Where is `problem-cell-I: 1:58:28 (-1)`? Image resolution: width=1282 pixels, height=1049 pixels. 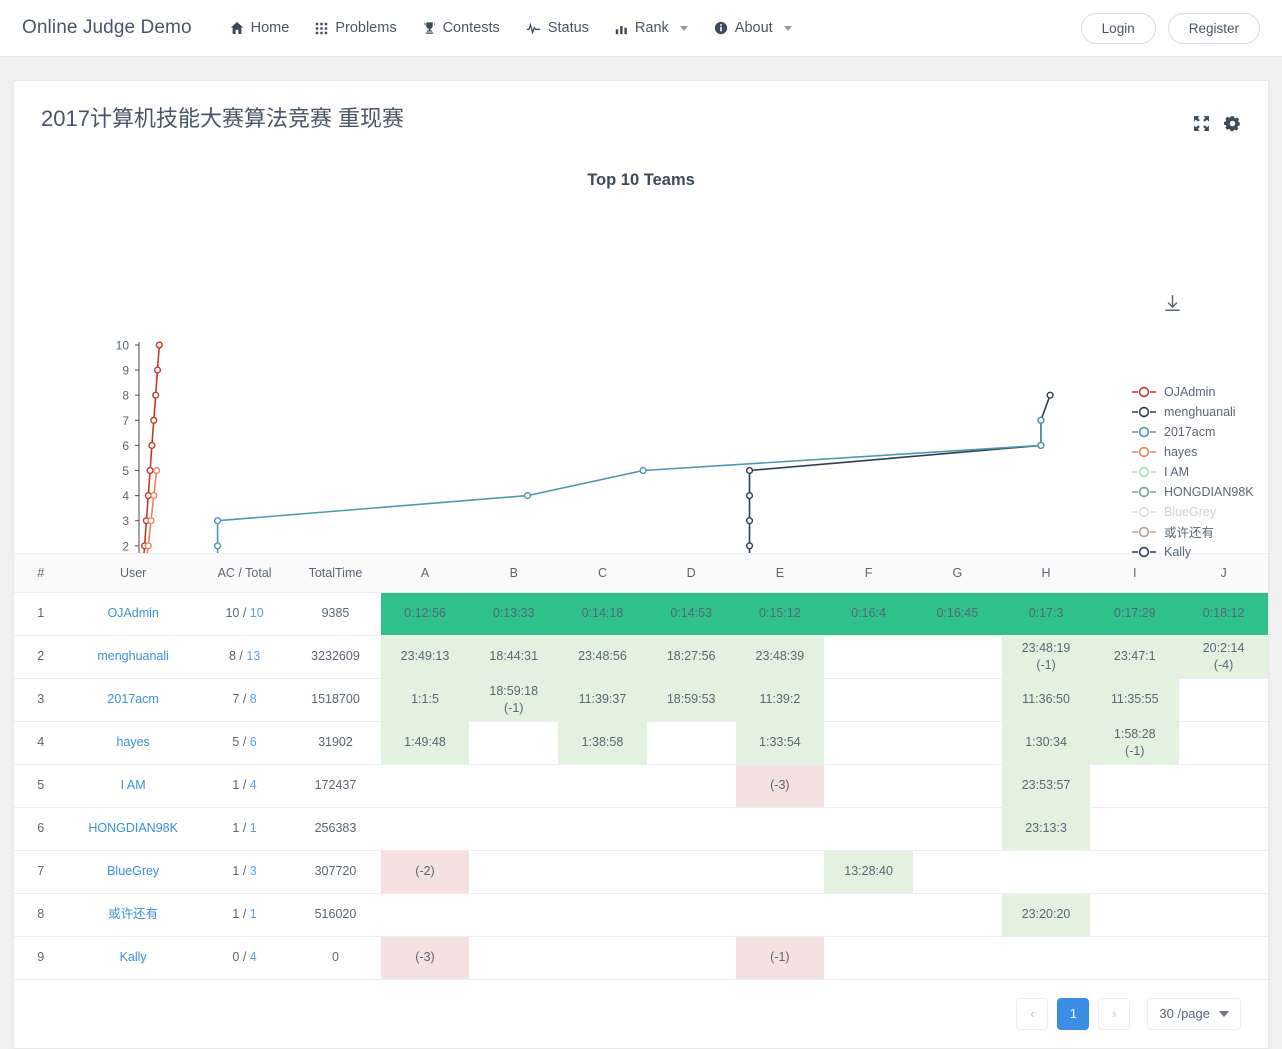
problem-cell-I: 1:58:28 (-1) is located at coordinates (1135, 743).